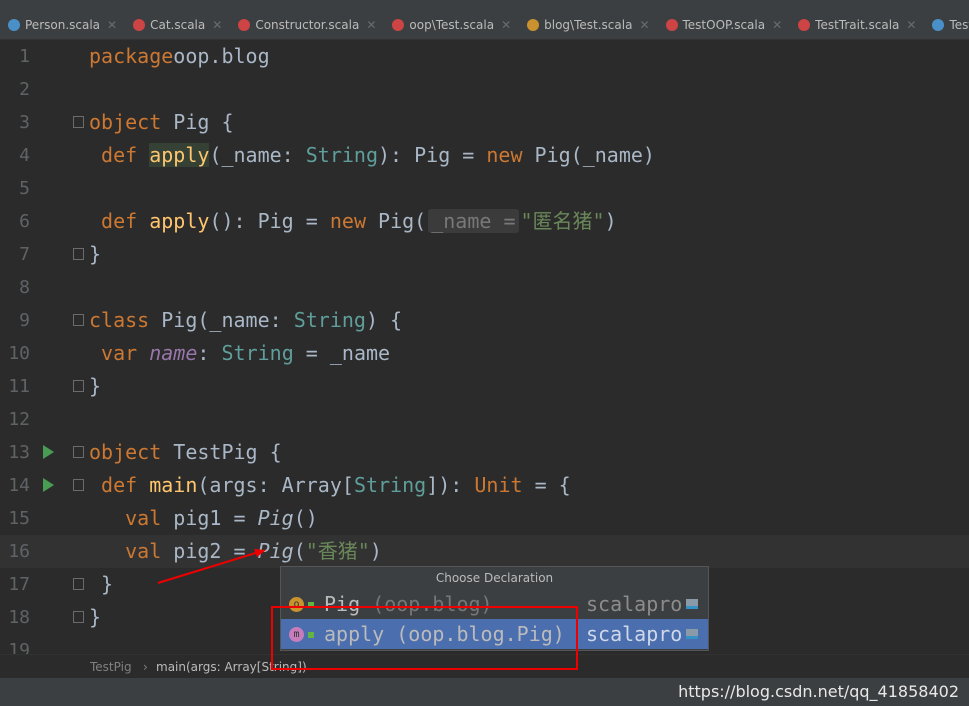  What do you see at coordinates (484, 5) in the screenshot?
I see `title-strip` at bounding box center [484, 5].